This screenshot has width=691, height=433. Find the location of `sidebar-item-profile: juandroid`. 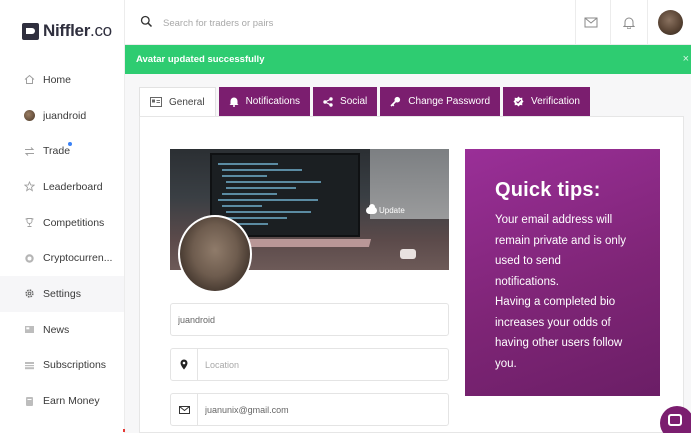

sidebar-item-profile: juandroid is located at coordinates (62, 116).